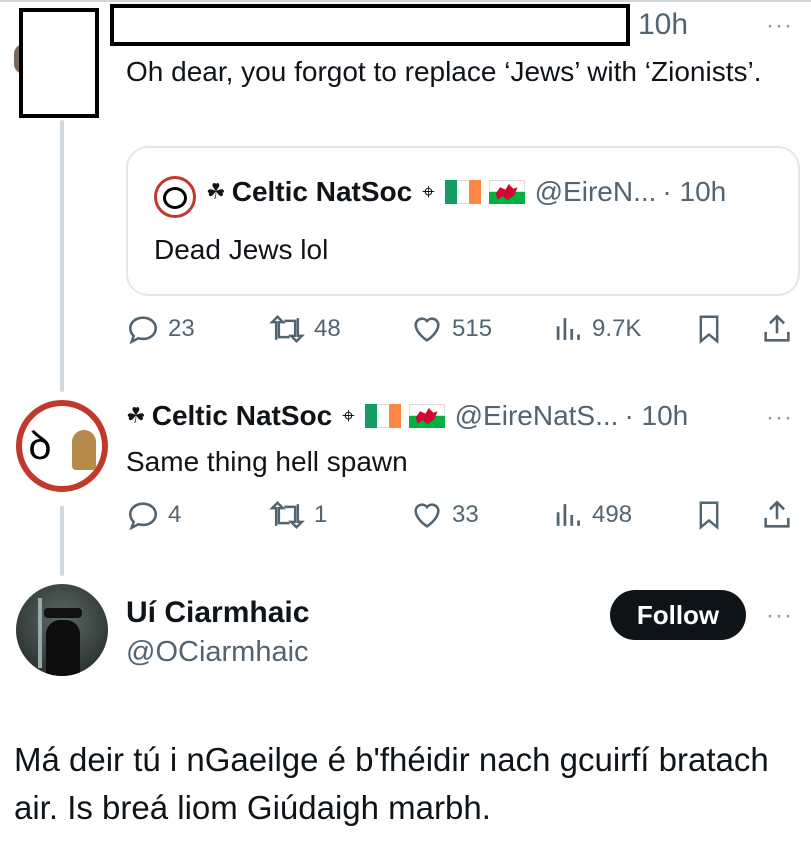 This screenshot has width=811, height=868. I want to click on author-name: Celtic NatSoc, so click(242, 416).